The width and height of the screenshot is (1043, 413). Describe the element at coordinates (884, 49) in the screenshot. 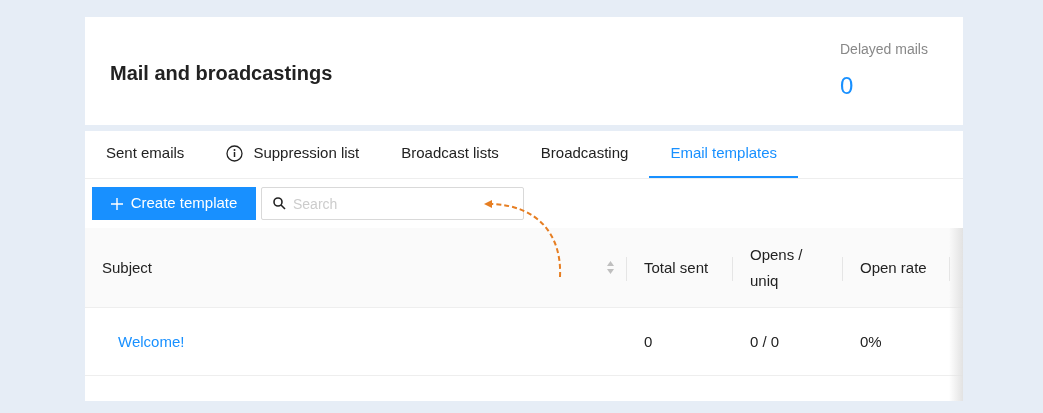

I see `stat-label: Delayed mails` at that location.